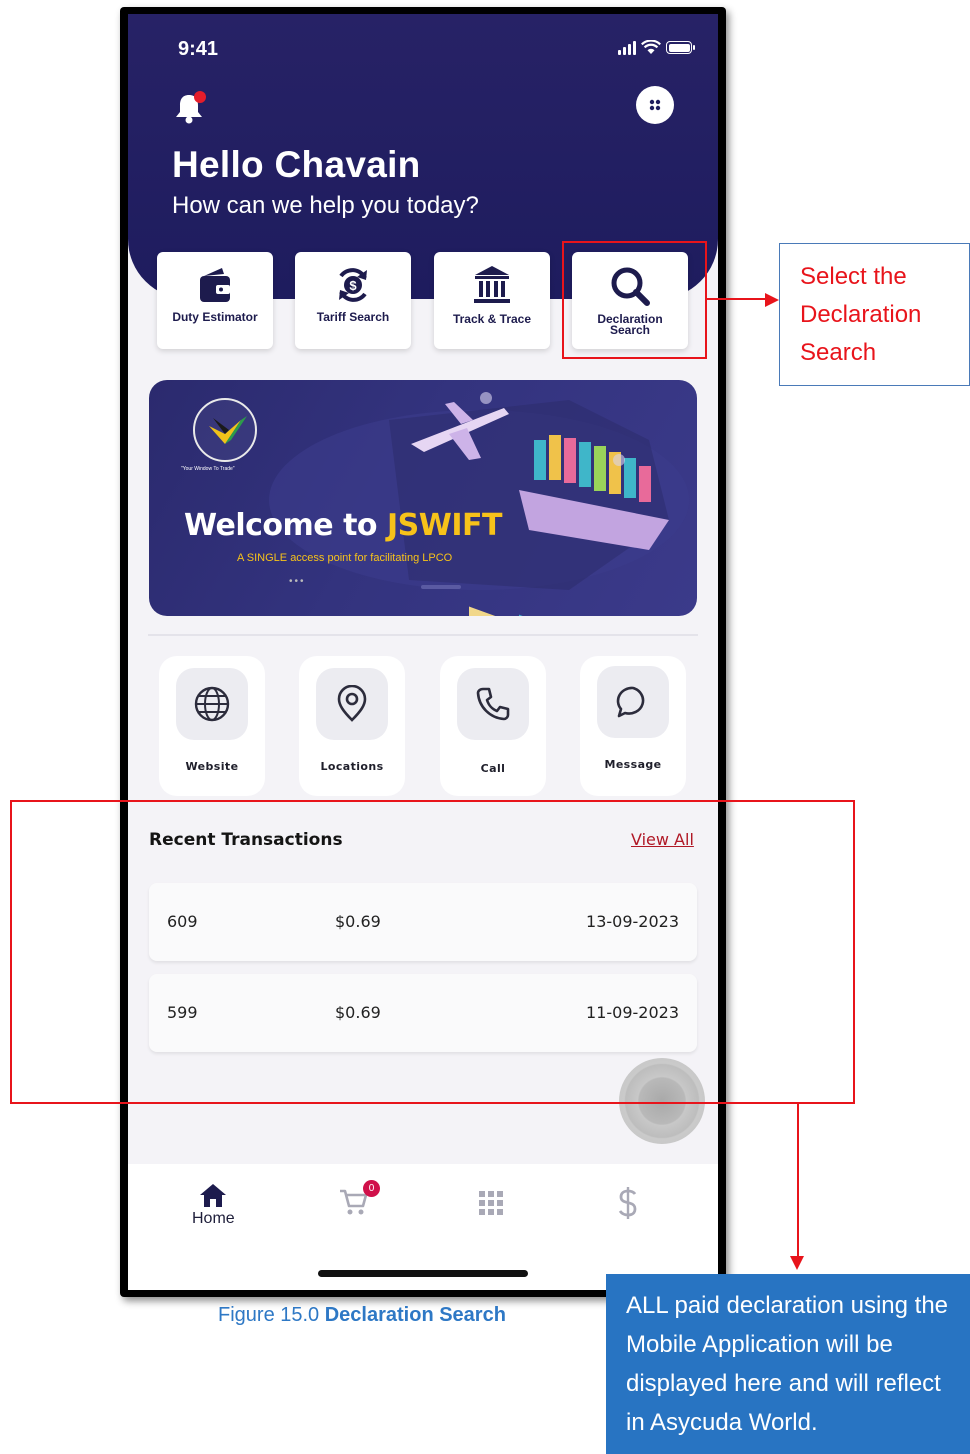  I want to click on wifi-icon, so click(651, 47).